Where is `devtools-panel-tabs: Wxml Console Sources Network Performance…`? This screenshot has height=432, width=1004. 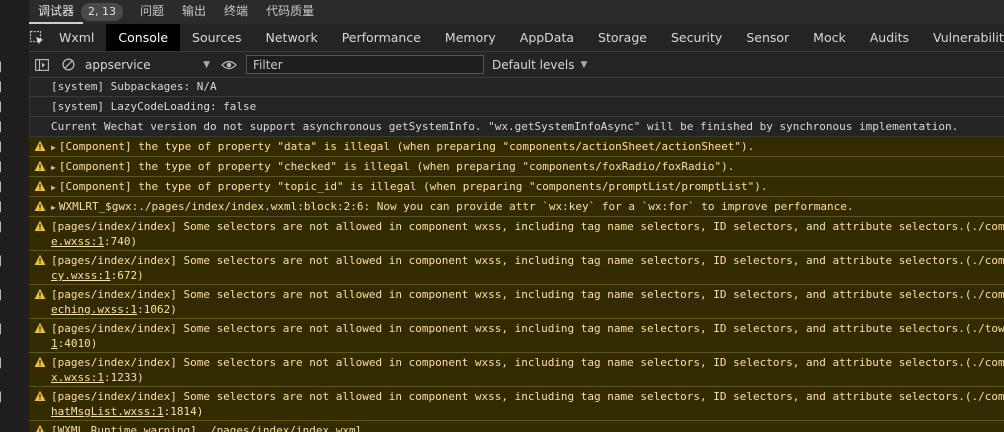
devtools-panel-tabs: Wxml Console Sources Network Performance… is located at coordinates (516, 38).